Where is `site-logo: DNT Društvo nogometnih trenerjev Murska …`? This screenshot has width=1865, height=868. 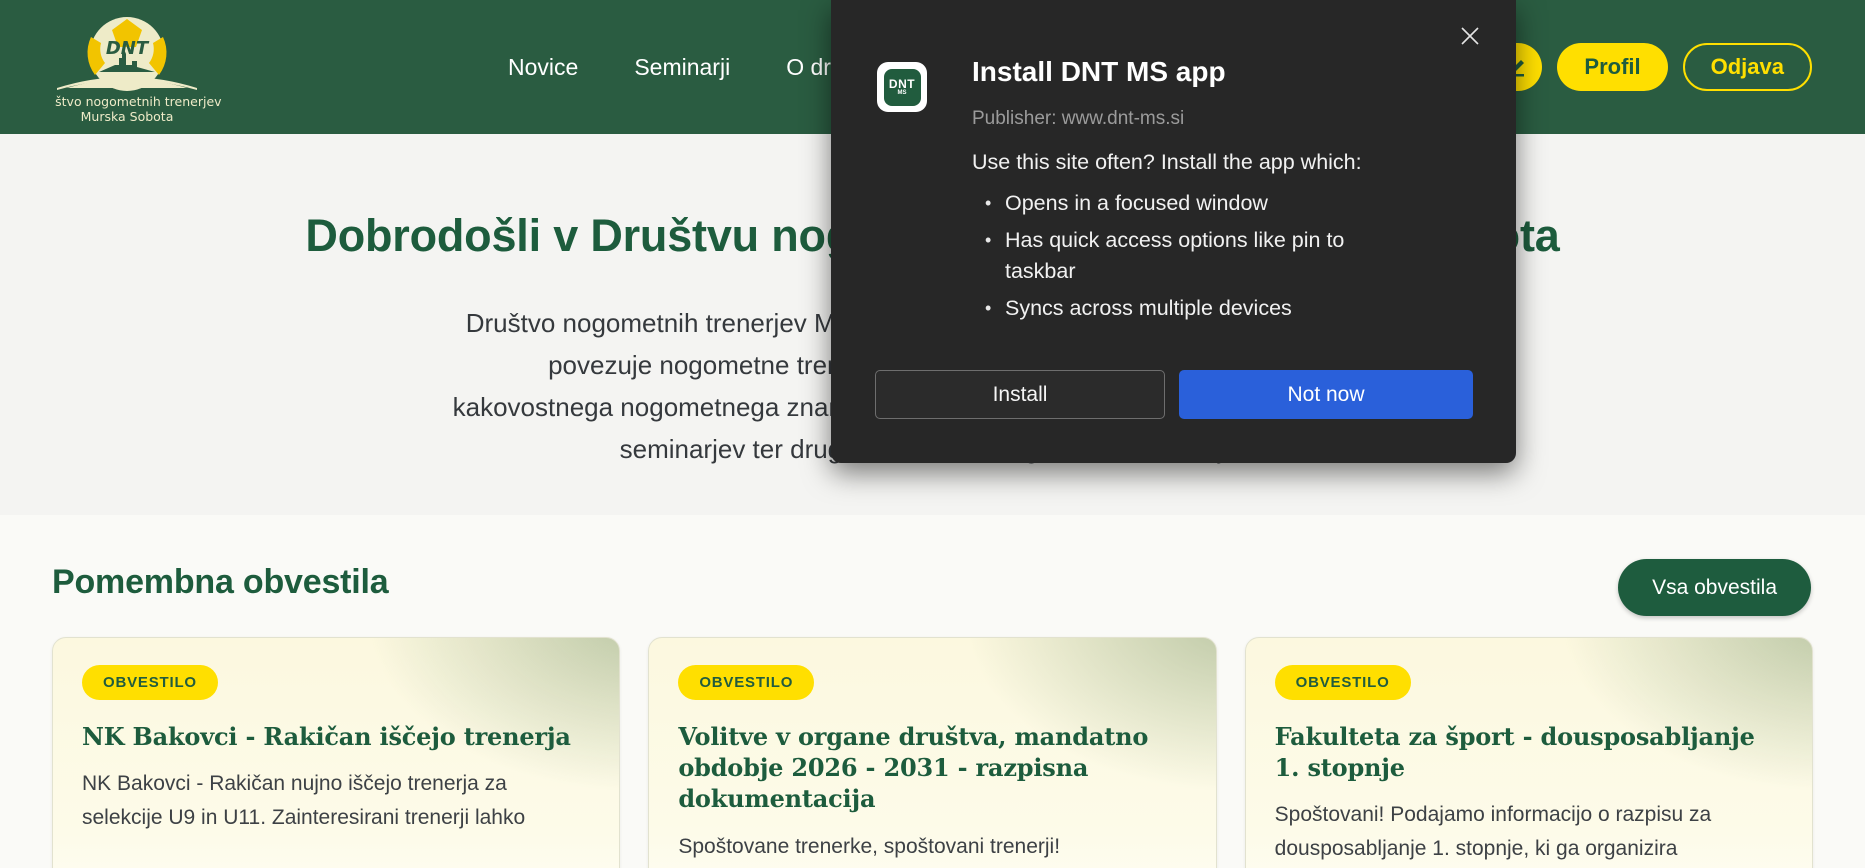
site-logo: DNT Društvo nogometnih trenerjev Murska … is located at coordinates (138, 68).